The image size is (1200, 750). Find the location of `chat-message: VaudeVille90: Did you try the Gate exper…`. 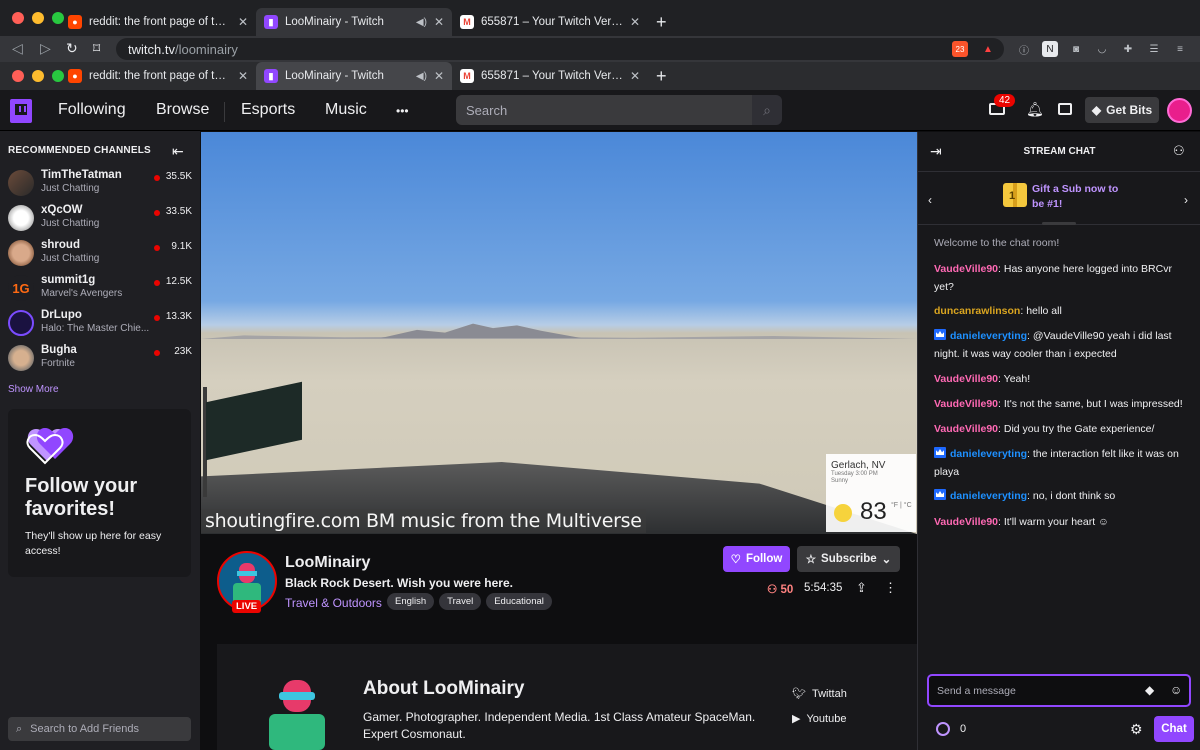

chat-message: VaudeVille90: Did you try the Gate exper… is located at coordinates (1044, 429).